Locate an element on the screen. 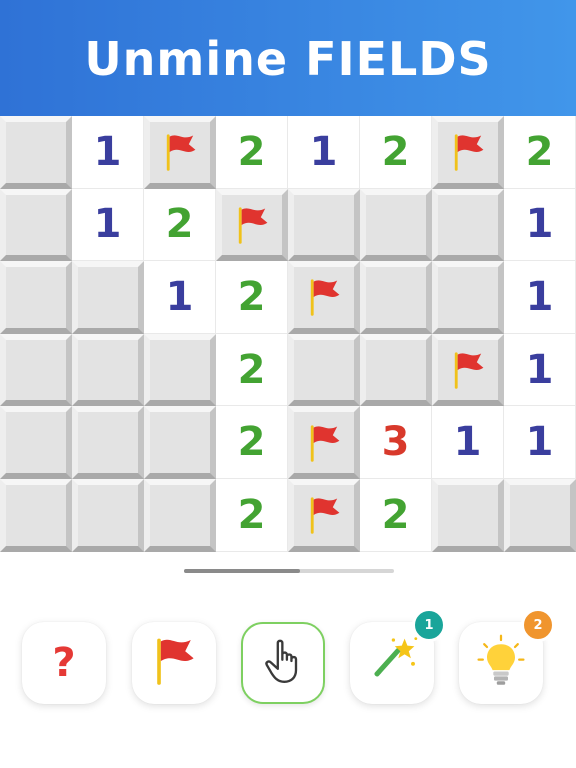  wand-count-badge: 1 is located at coordinates (429, 625).